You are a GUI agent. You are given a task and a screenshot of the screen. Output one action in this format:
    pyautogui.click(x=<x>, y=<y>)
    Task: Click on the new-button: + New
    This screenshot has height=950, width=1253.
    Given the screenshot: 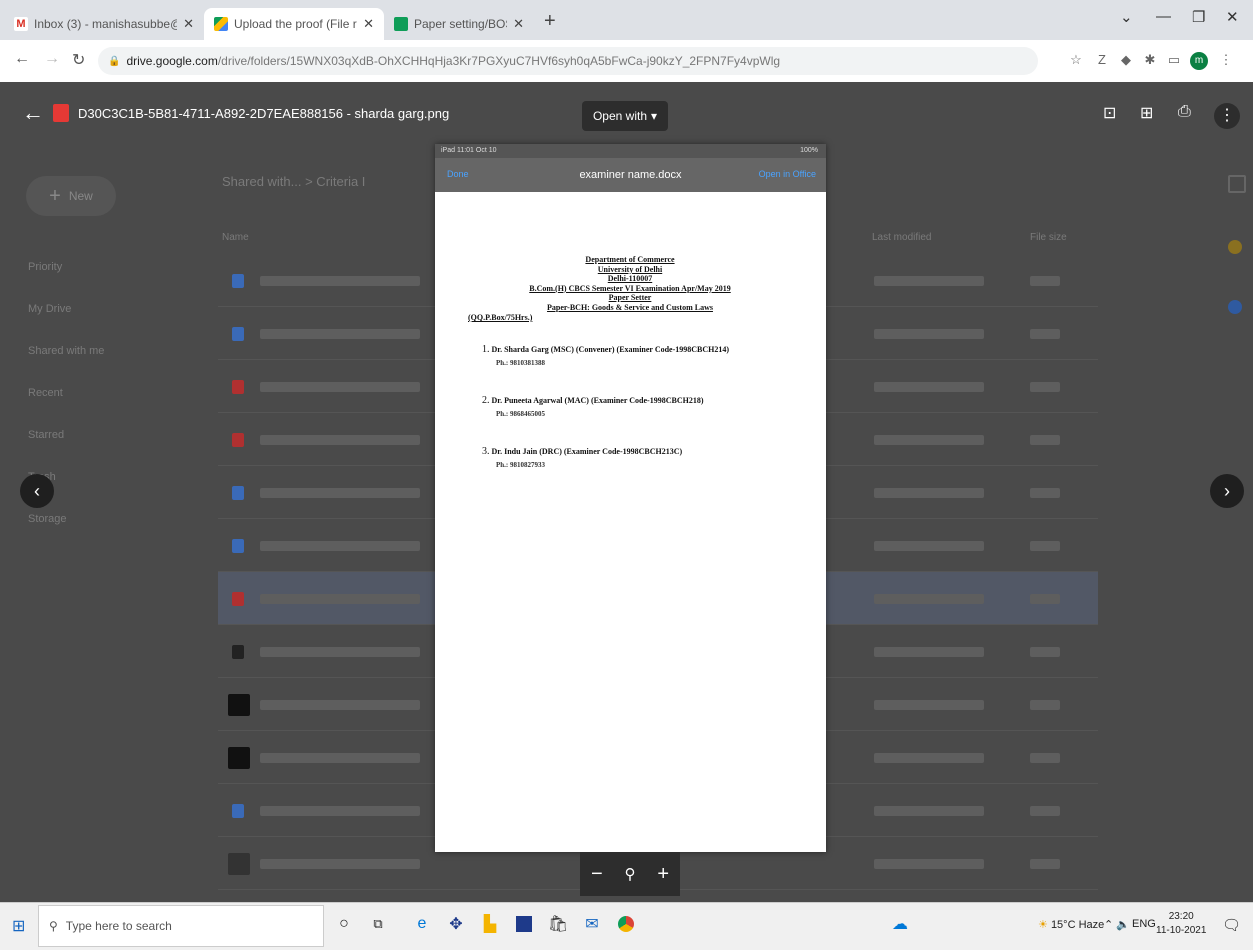 What is the action you would take?
    pyautogui.click(x=71, y=196)
    